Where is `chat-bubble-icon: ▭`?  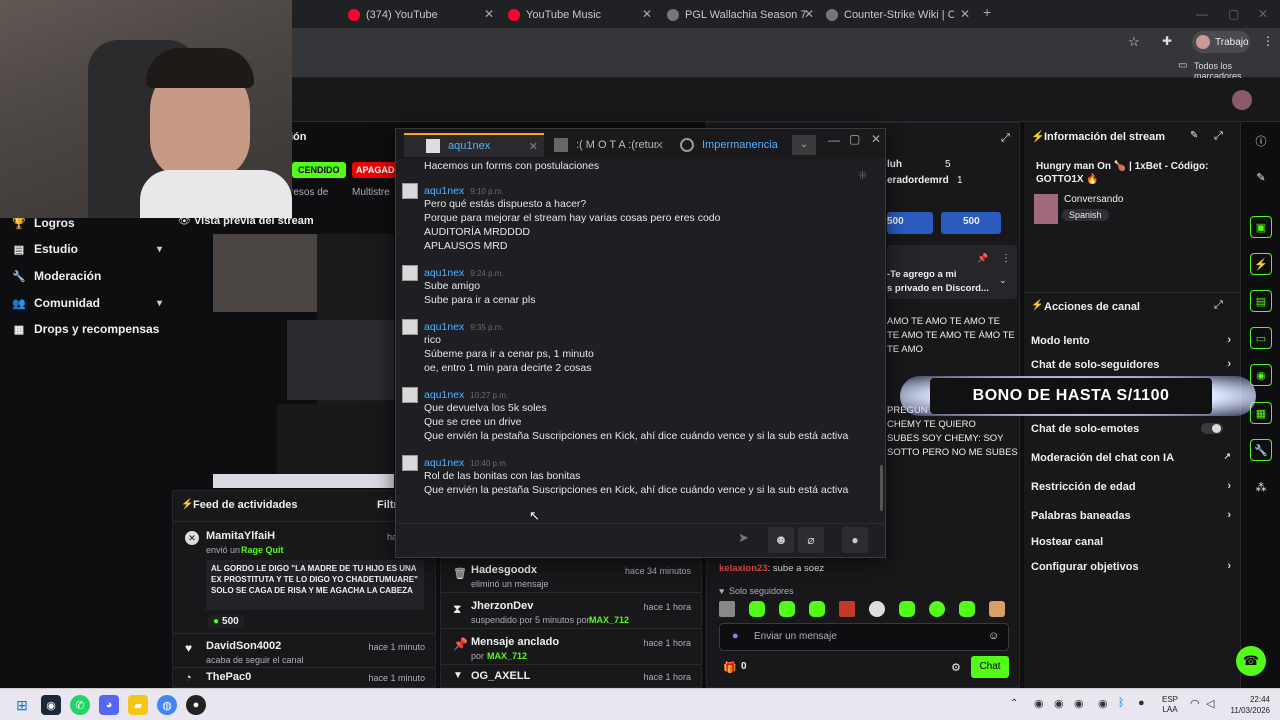
chat-bubble-icon: ▭ is located at coordinates (1261, 338).